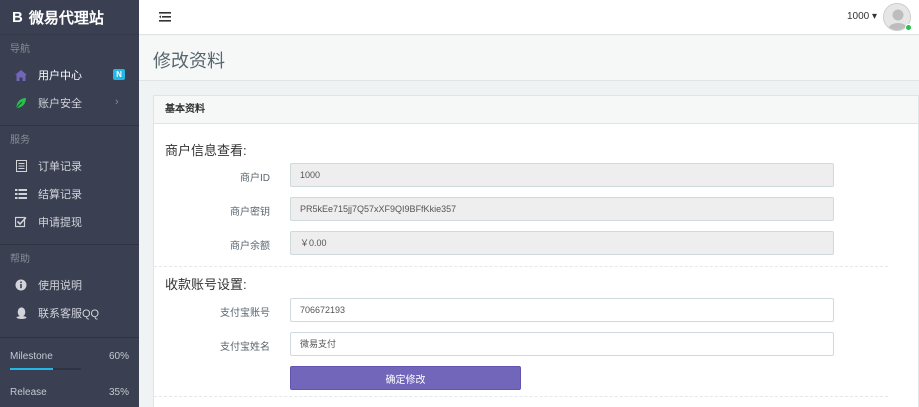 The image size is (919, 407). I want to click on sidebar-item-contact-qq: 联系客服QQ, so click(69, 313).